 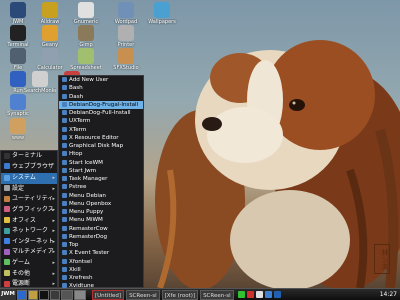 I want to click on desktop-icon-12: SFXStudio, so click(x=126, y=59).